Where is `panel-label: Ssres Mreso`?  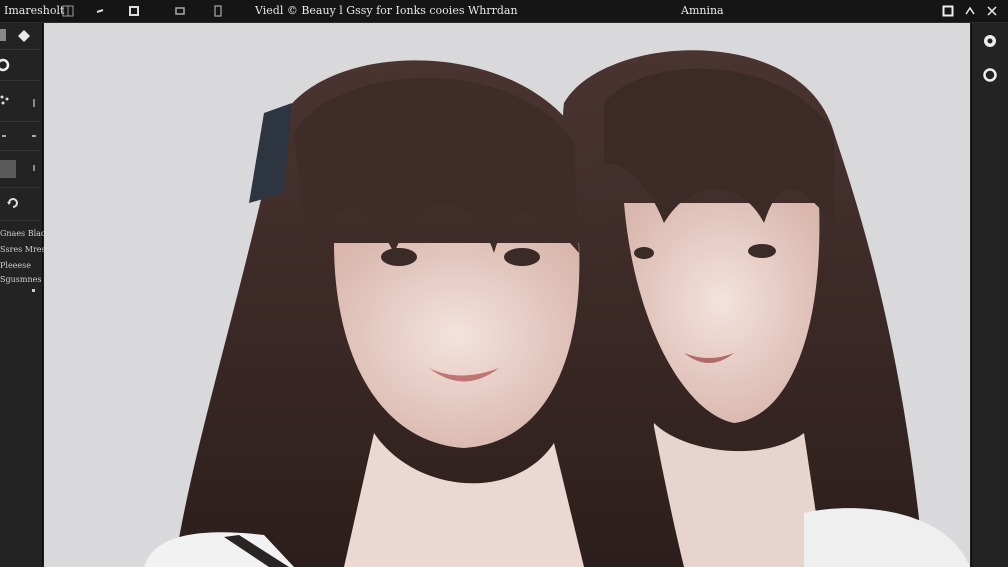
panel-label: Ssres Mreso is located at coordinates (25, 249).